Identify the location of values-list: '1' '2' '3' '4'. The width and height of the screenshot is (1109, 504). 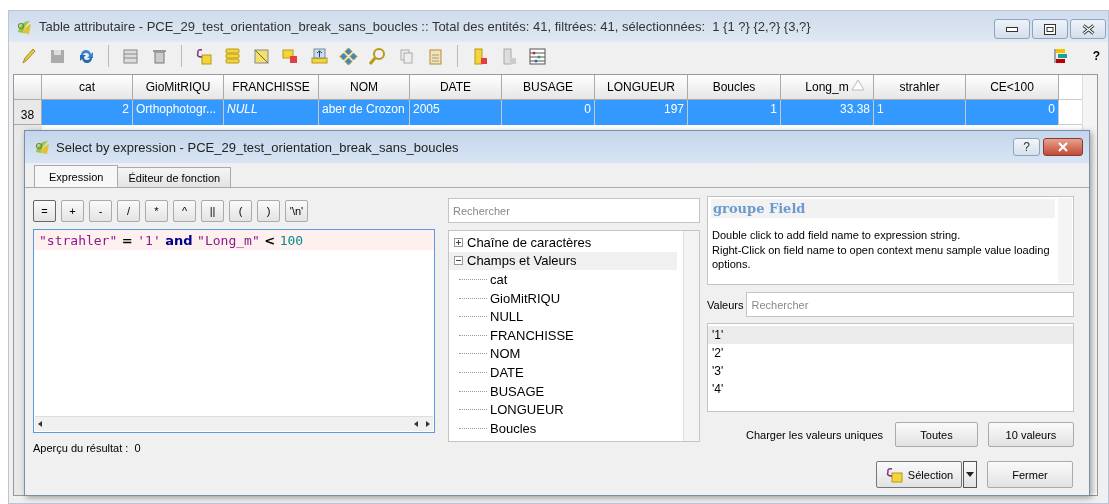
(890, 367).